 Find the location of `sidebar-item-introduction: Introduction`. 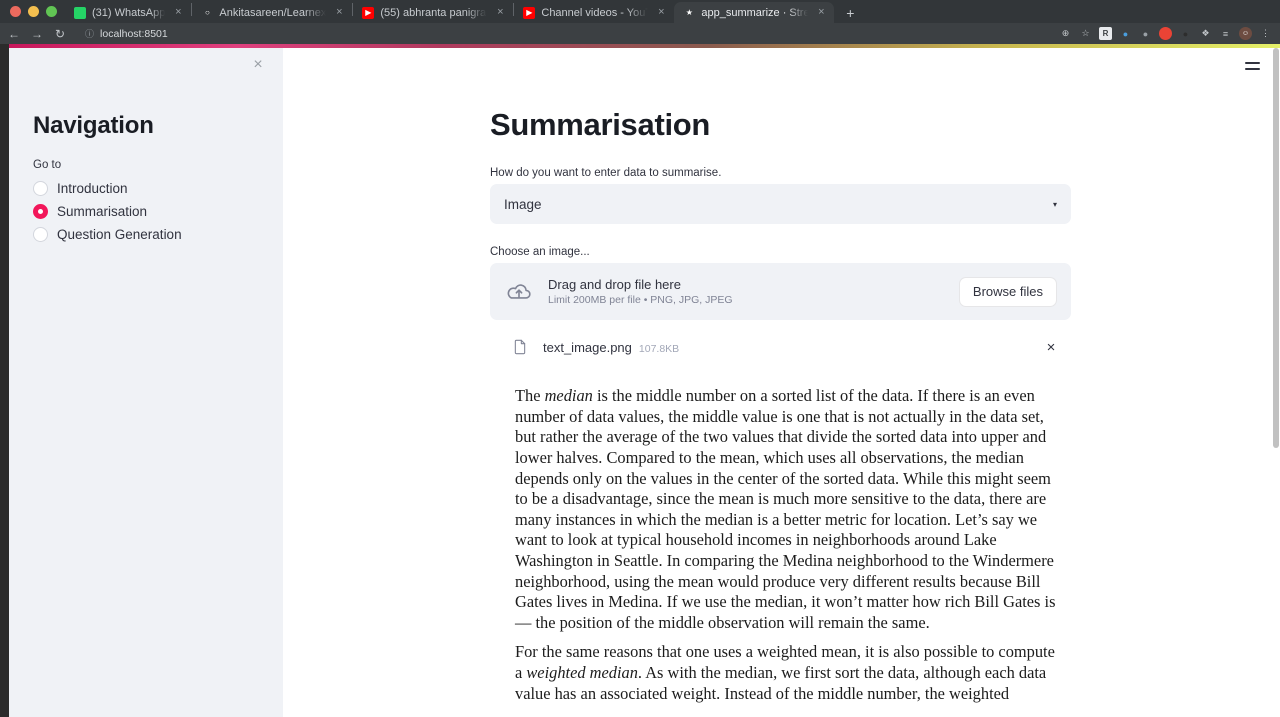

sidebar-item-introduction: Introduction is located at coordinates (146, 188).